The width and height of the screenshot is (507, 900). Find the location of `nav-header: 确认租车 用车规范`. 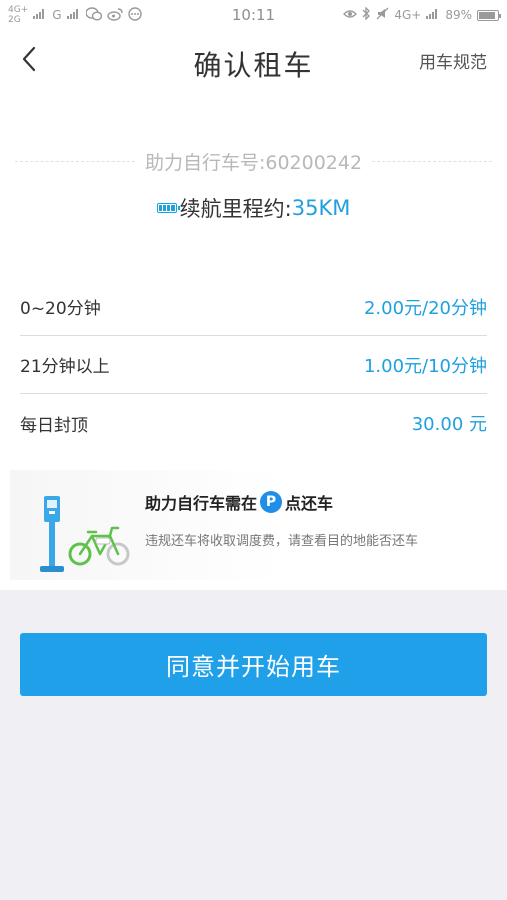

nav-header: 确认租车 用车规范 is located at coordinates (253, 60).